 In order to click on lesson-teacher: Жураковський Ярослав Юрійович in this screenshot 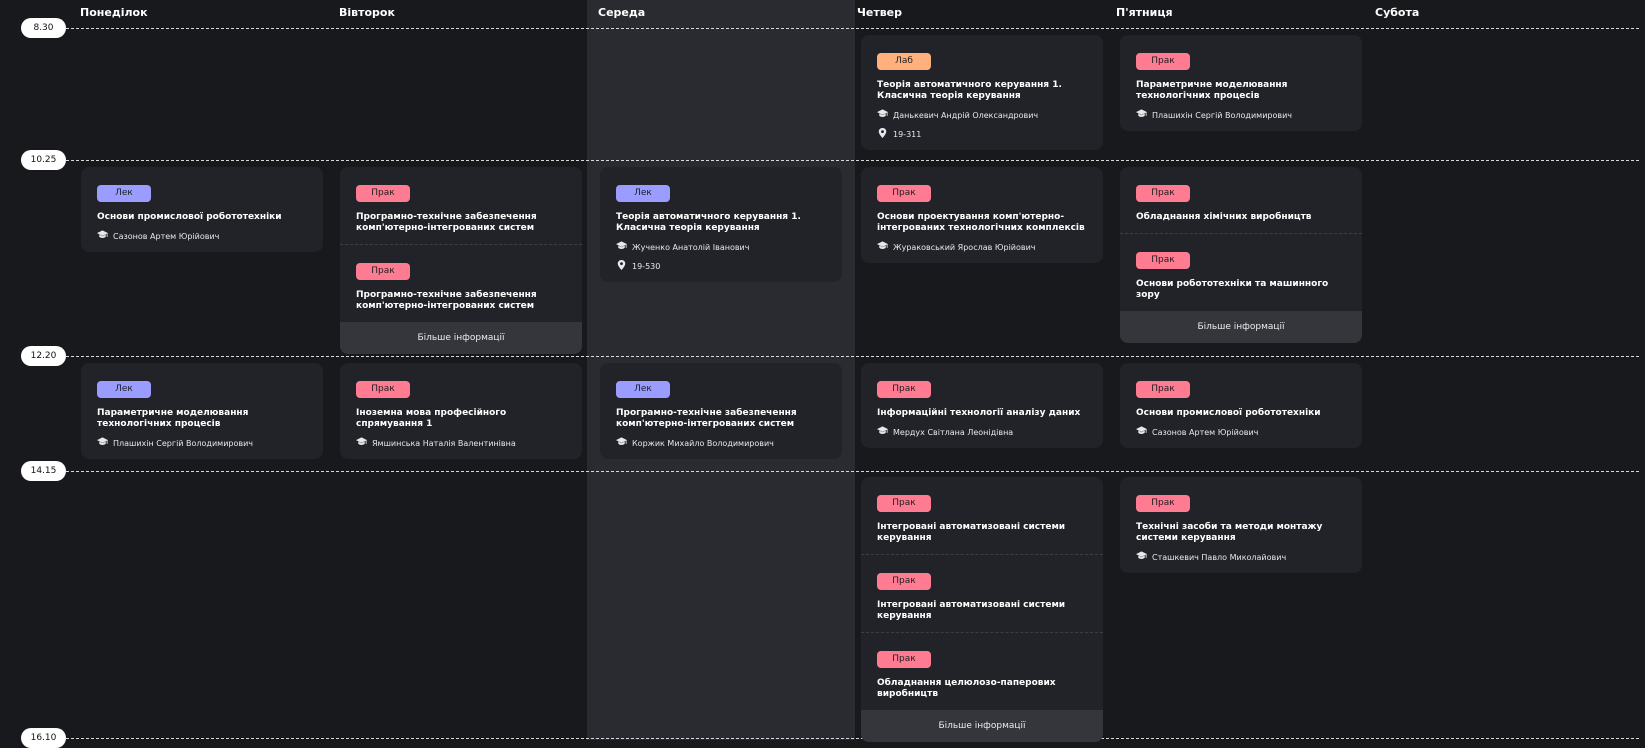, I will do `click(982, 247)`.